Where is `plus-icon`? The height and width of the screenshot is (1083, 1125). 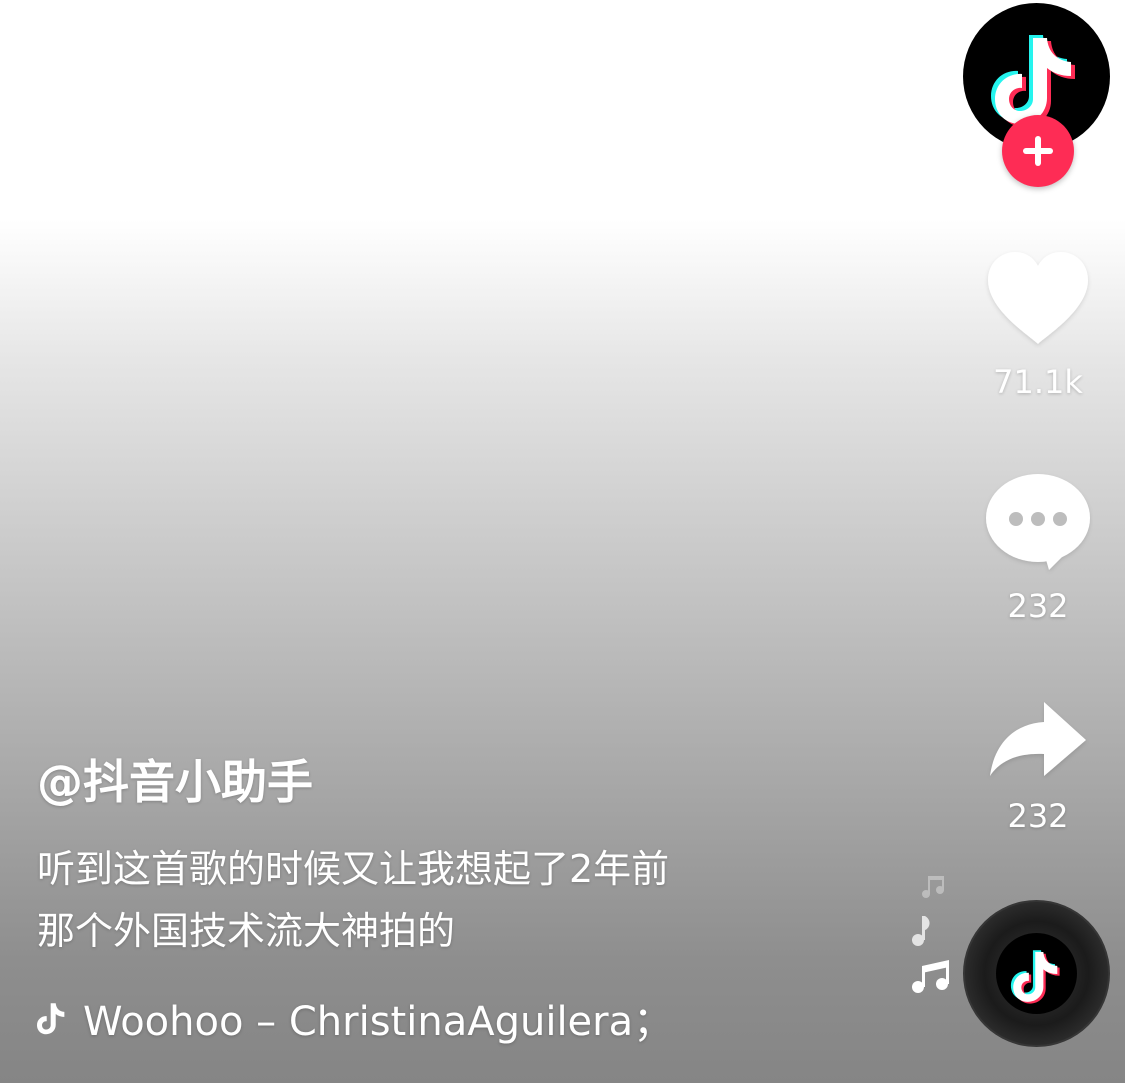 plus-icon is located at coordinates (1038, 151).